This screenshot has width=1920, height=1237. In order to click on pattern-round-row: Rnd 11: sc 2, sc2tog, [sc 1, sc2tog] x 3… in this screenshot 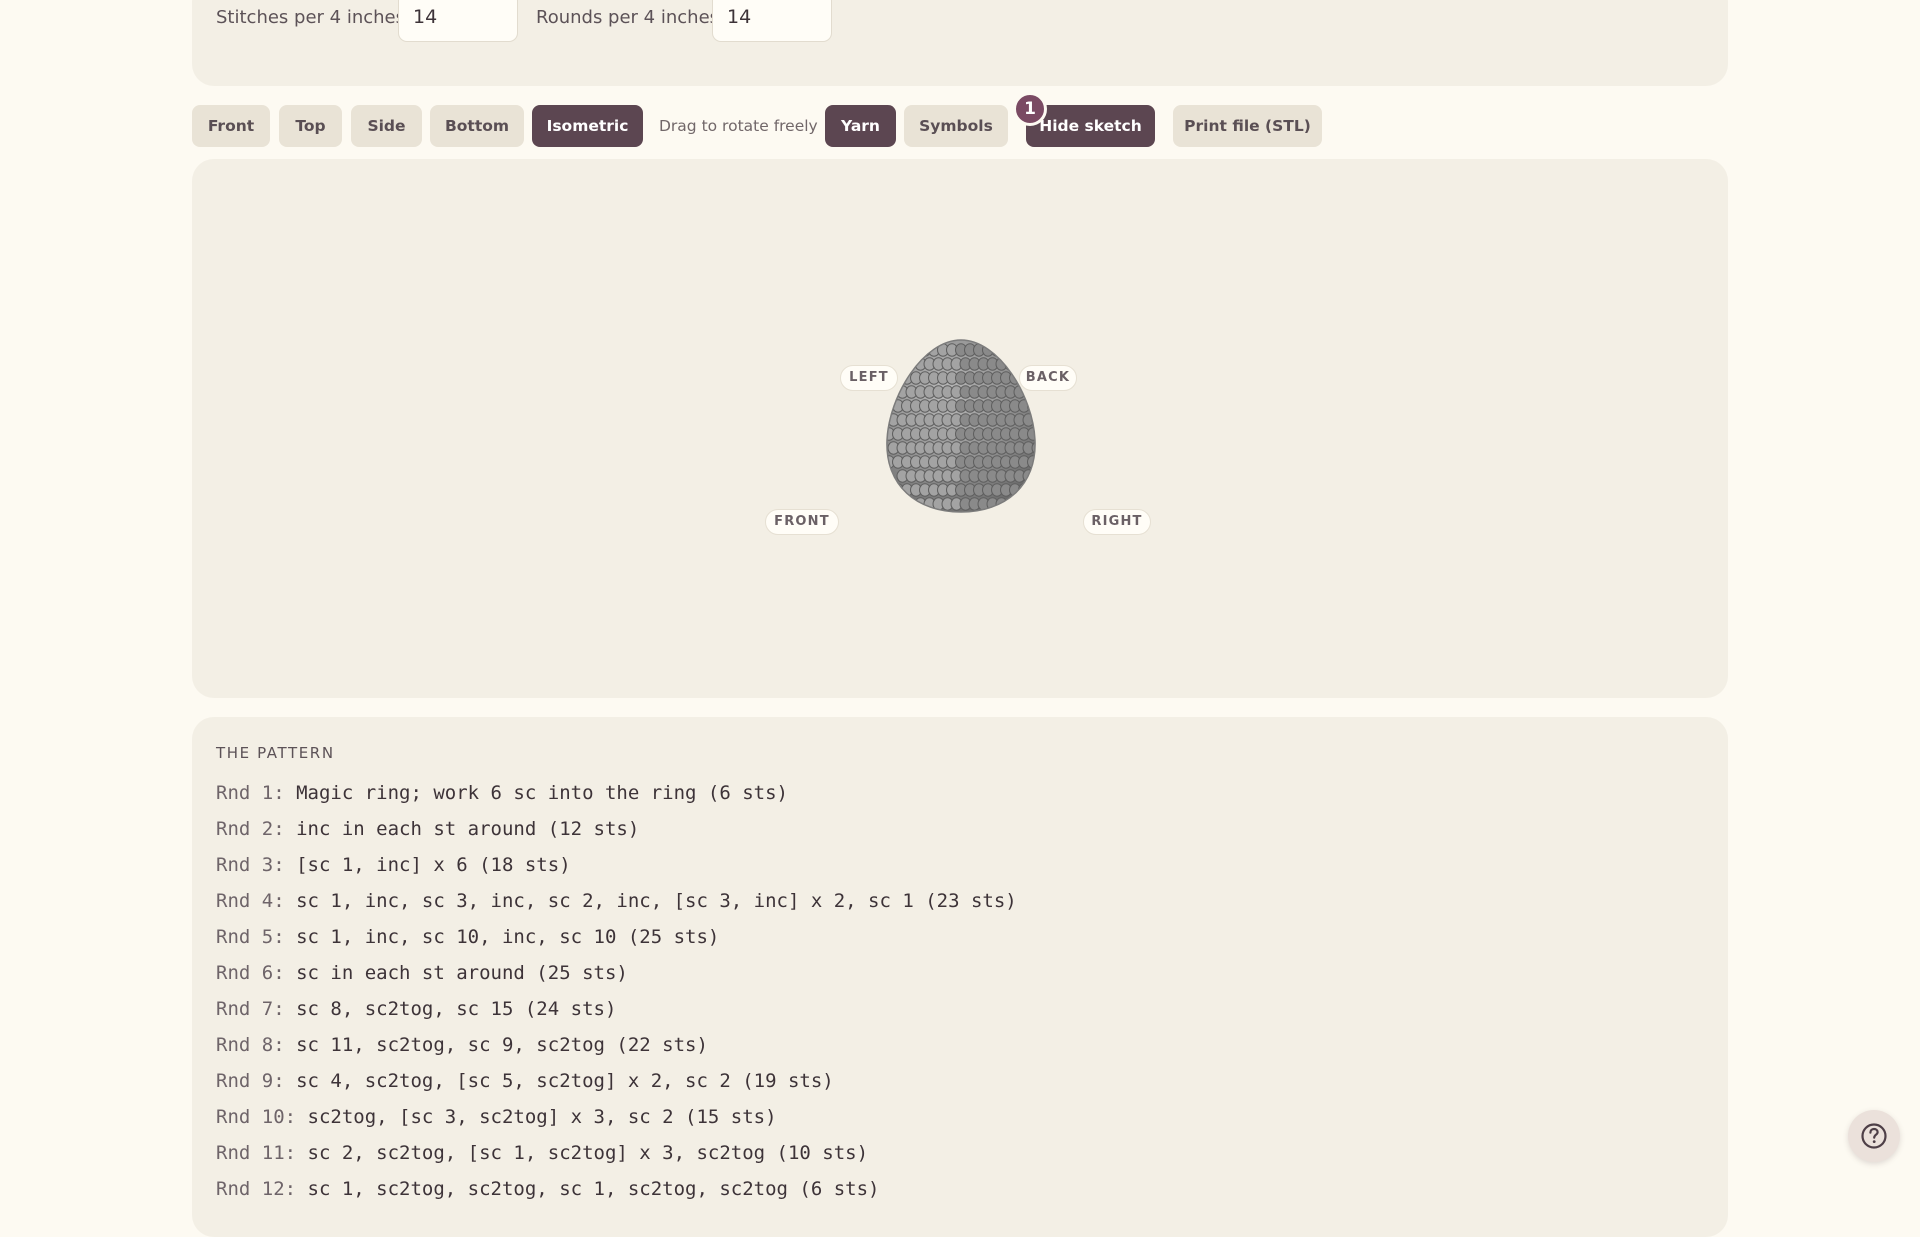, I will do `click(616, 1157)`.